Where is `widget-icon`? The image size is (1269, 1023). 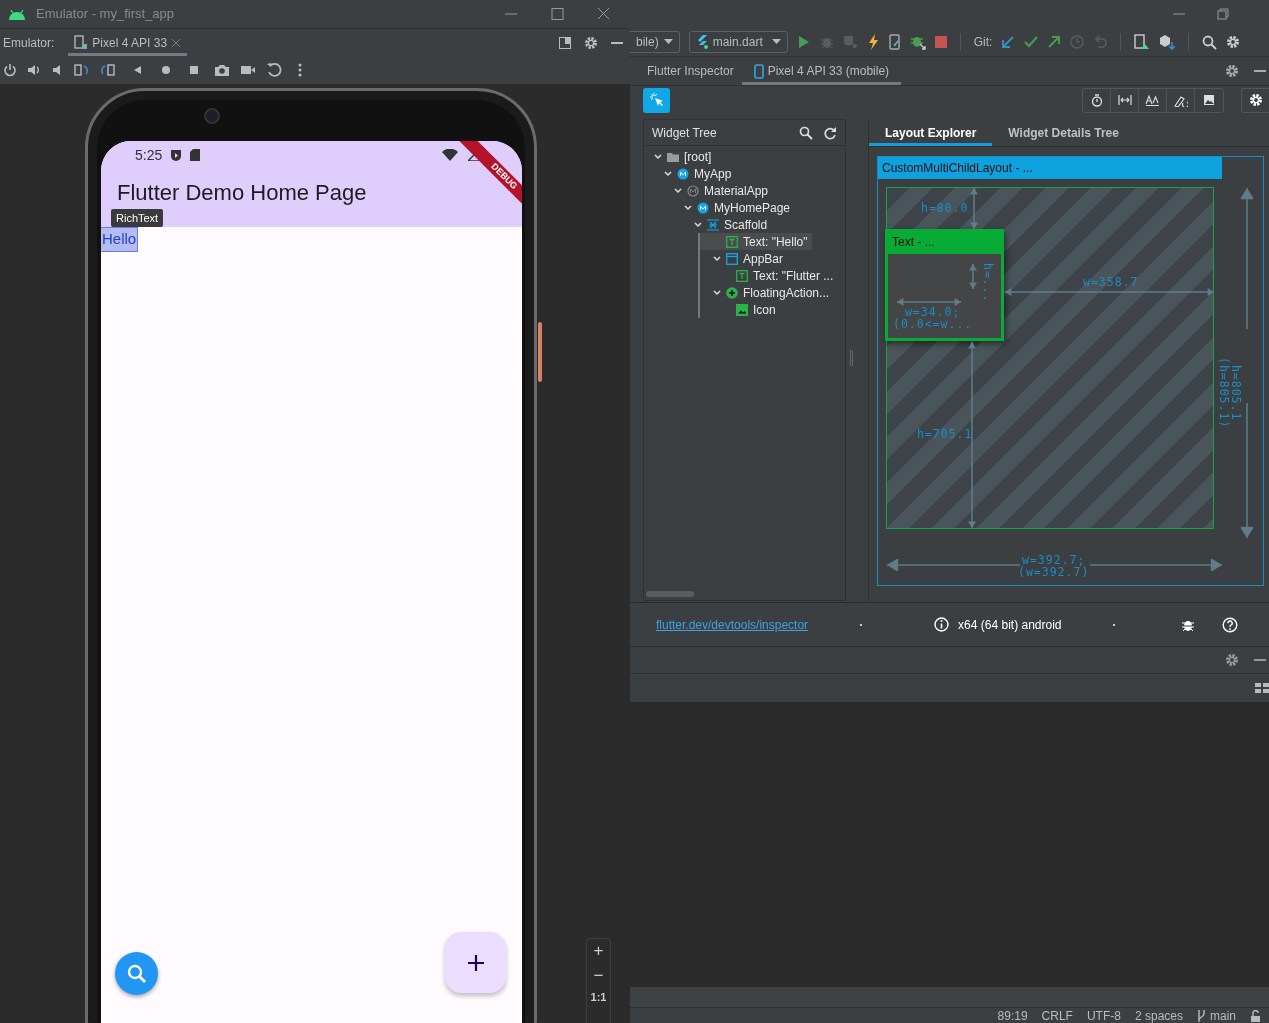
widget-icon is located at coordinates (683, 173).